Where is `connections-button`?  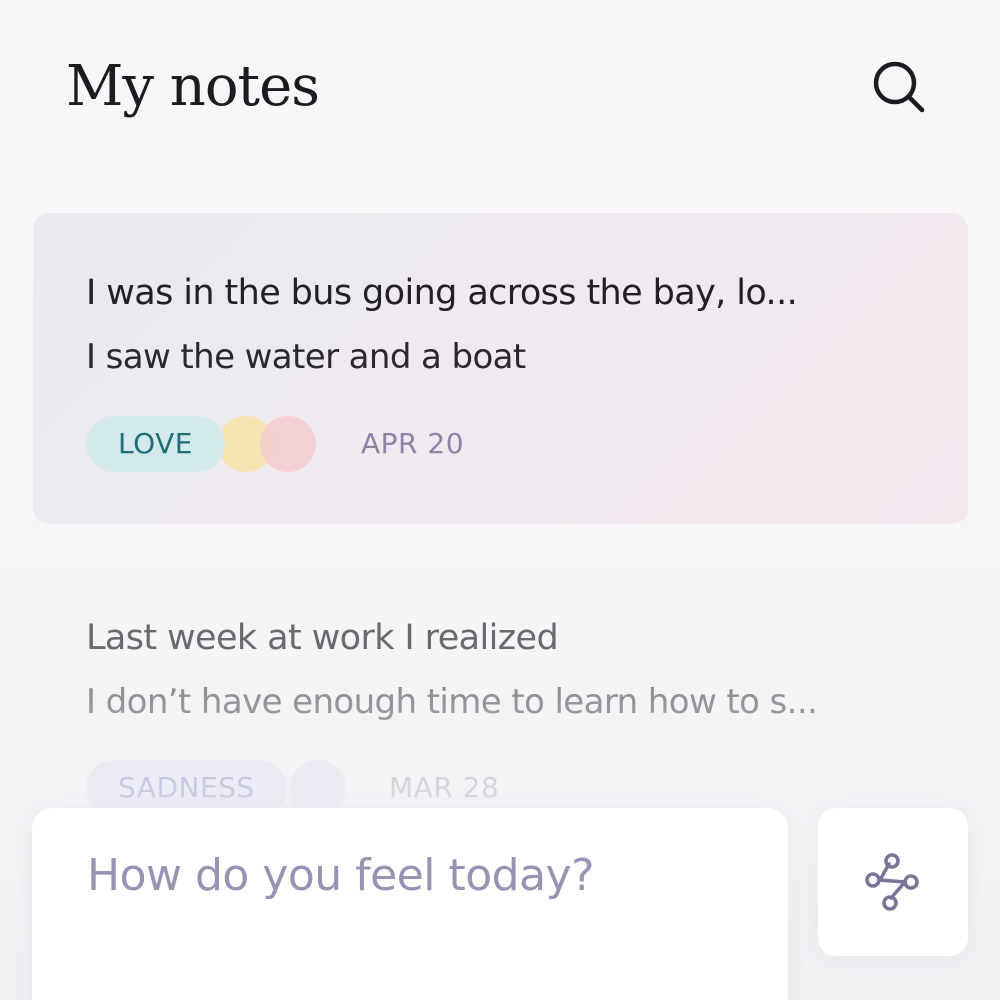
connections-button is located at coordinates (893, 882).